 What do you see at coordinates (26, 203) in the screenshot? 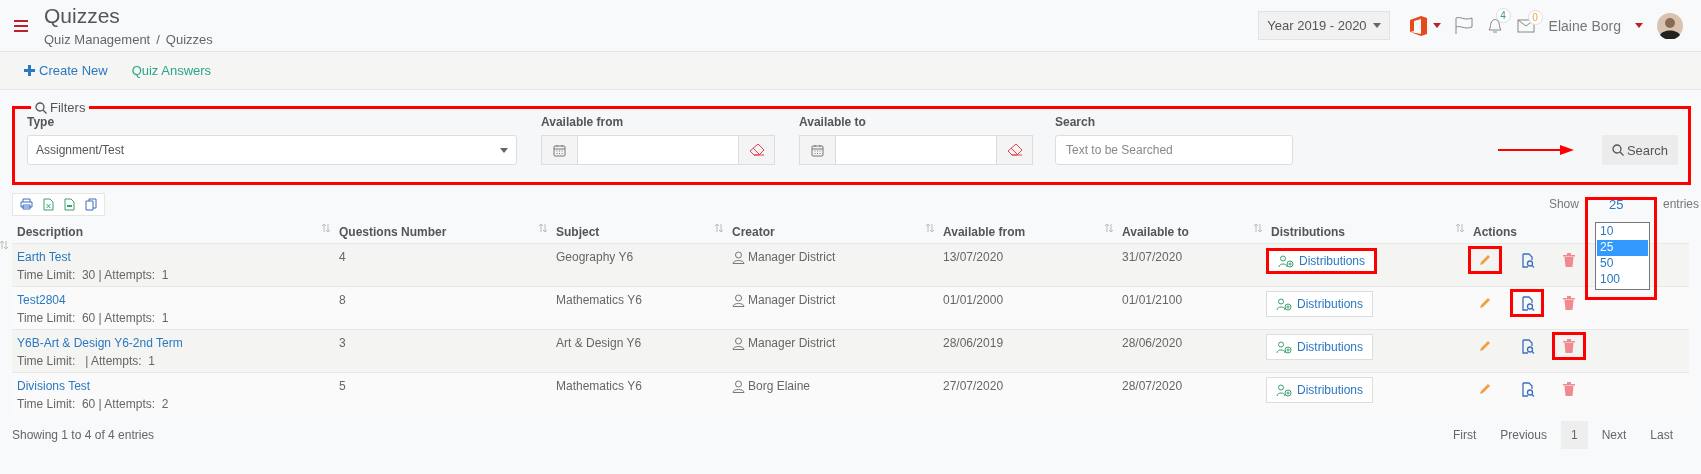
I see `print-icon` at bounding box center [26, 203].